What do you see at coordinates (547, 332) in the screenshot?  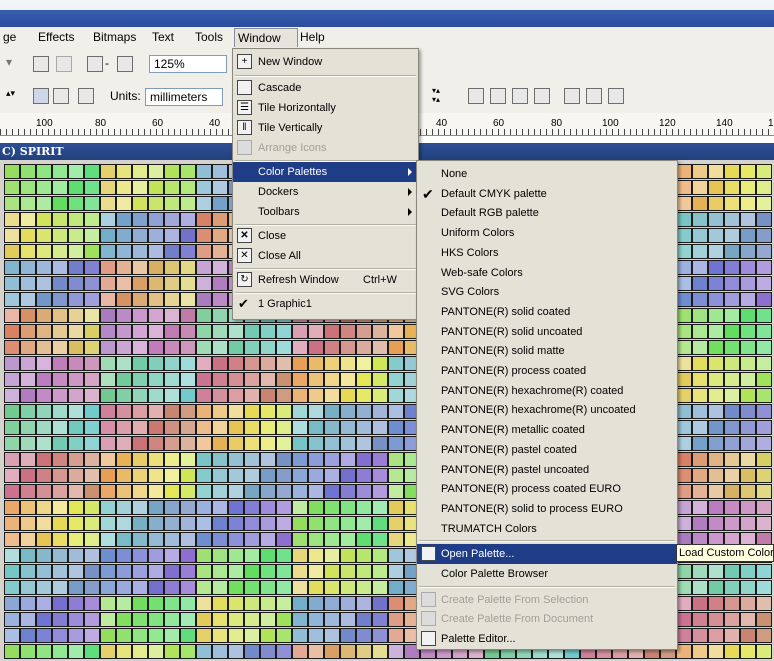 I see `palette-item-pantone-r-solid-uncoated: PANTONE(R) solid uncoated` at bounding box center [547, 332].